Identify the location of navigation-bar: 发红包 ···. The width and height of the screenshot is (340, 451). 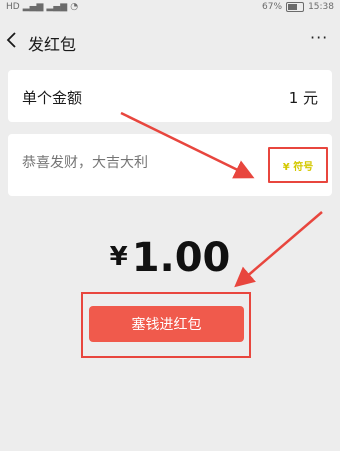
(170, 40).